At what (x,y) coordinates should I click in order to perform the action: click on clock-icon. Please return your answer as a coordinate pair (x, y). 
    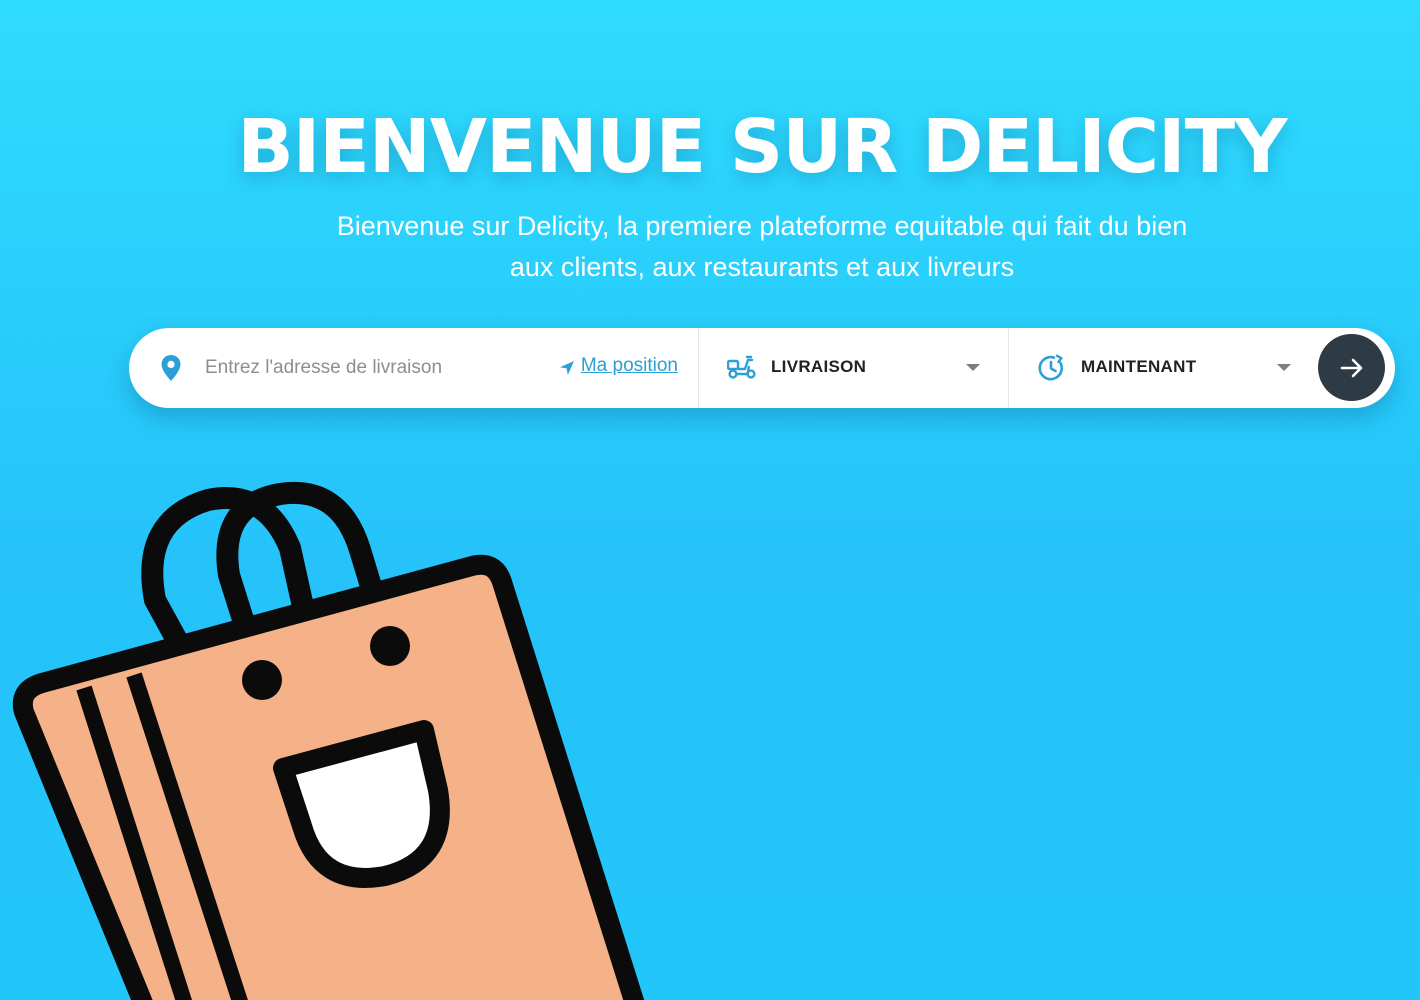
    Looking at the image, I should click on (1051, 367).